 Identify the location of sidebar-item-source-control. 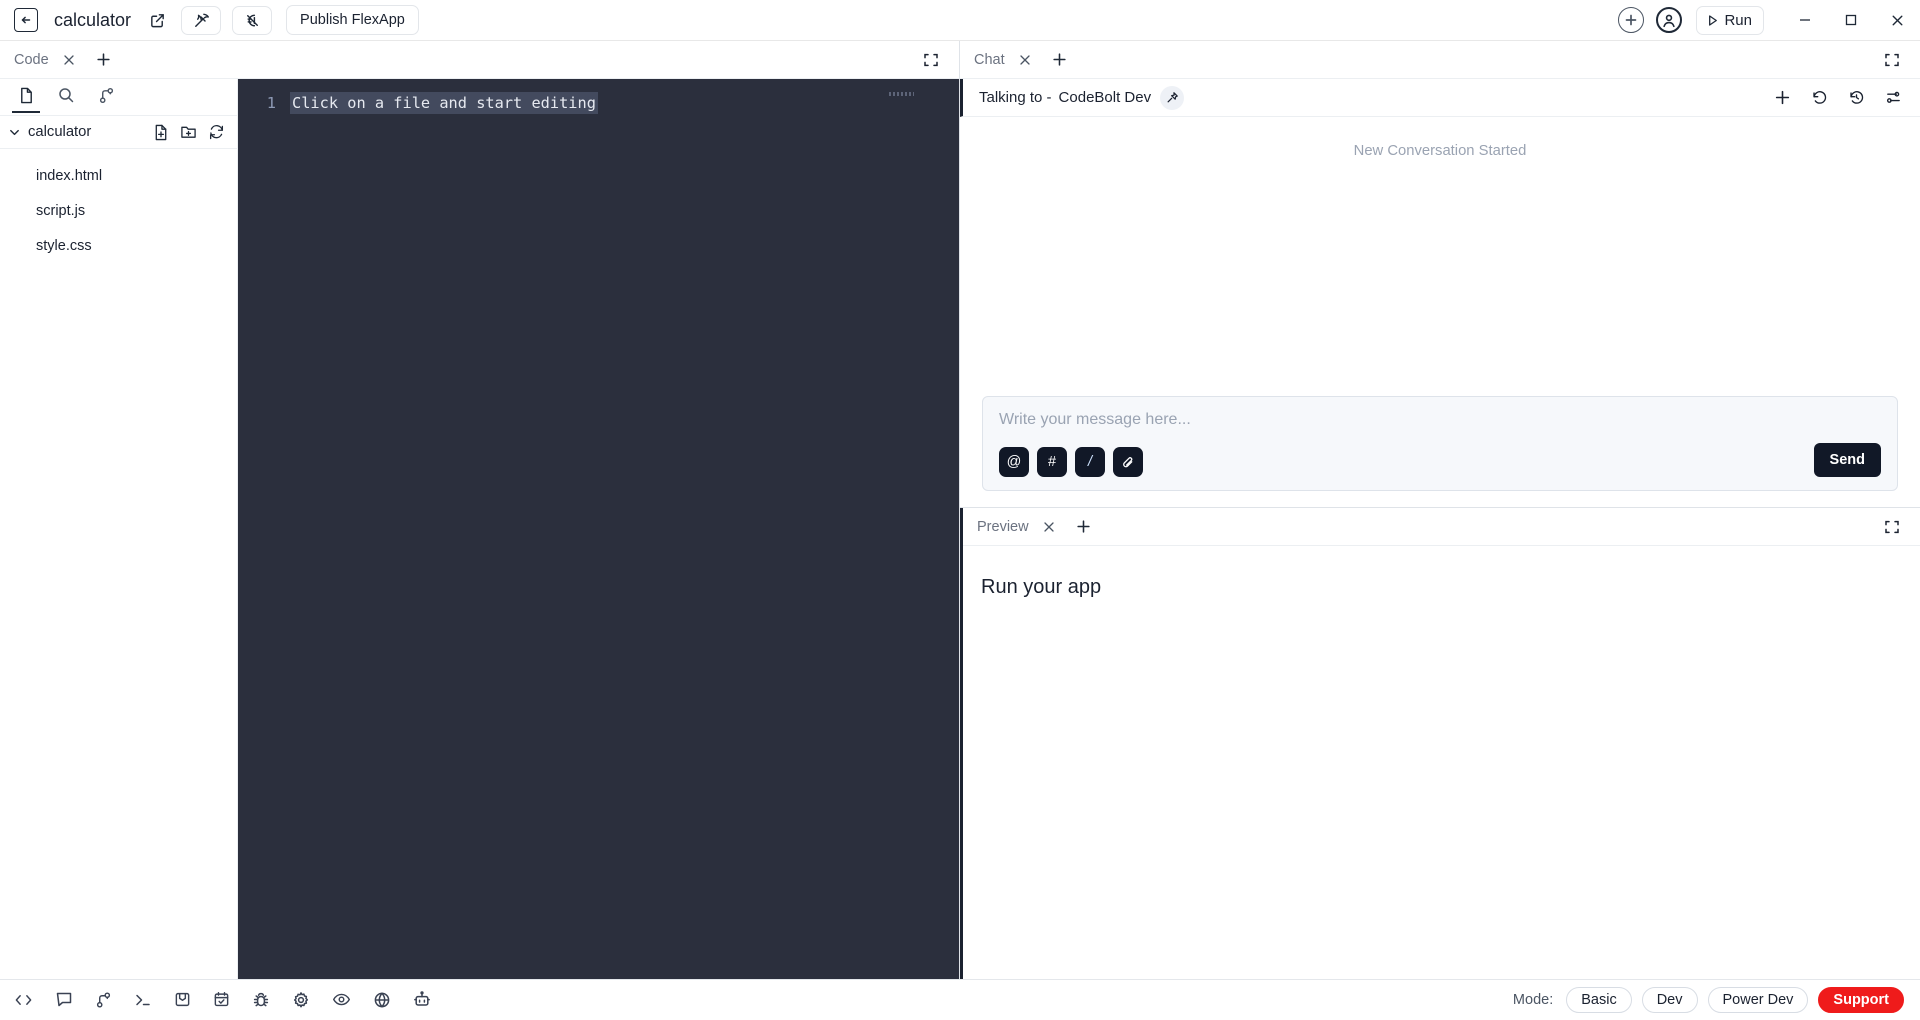
(106, 97).